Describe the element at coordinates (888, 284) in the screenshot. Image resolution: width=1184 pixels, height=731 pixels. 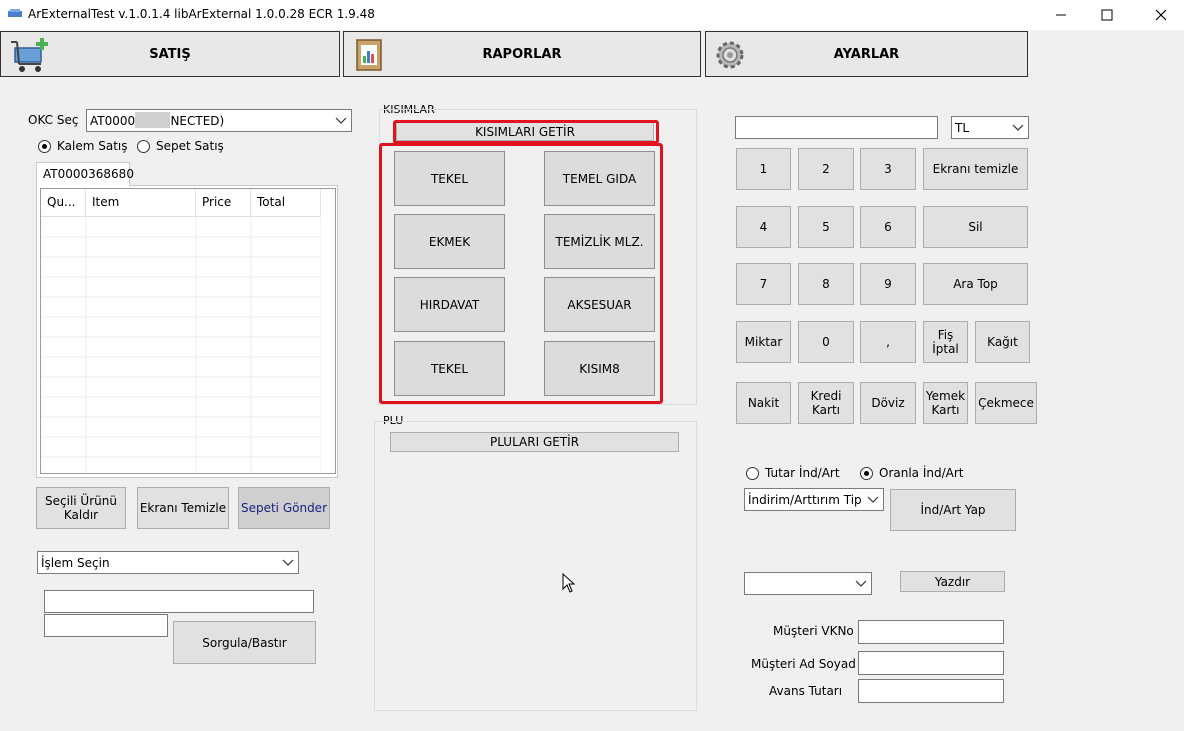
I see `key-9: 9` at that location.